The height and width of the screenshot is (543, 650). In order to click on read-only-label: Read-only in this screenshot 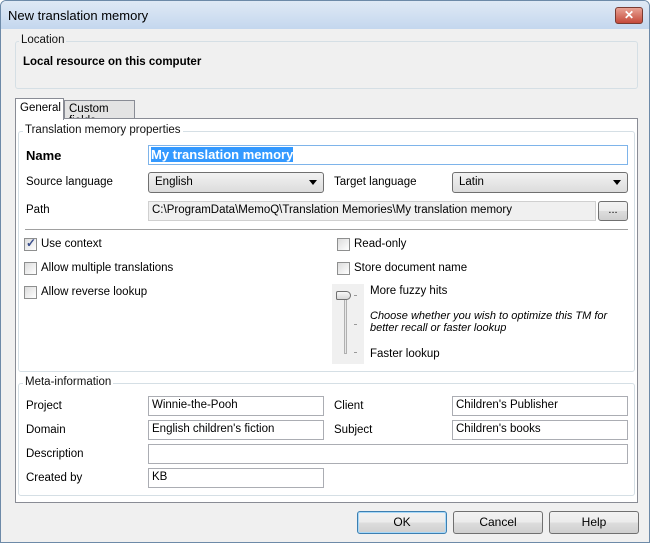, I will do `click(380, 244)`.